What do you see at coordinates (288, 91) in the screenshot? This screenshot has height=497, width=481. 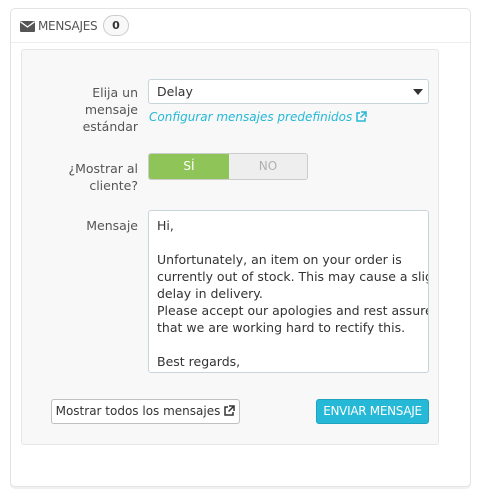 I see `standard-message-select: Delay` at bounding box center [288, 91].